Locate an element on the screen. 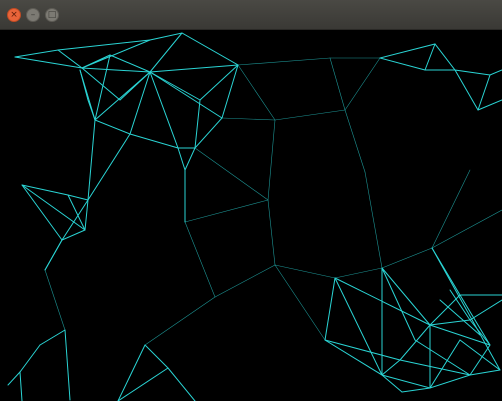  maximize-icon: □ is located at coordinates (52, 15).